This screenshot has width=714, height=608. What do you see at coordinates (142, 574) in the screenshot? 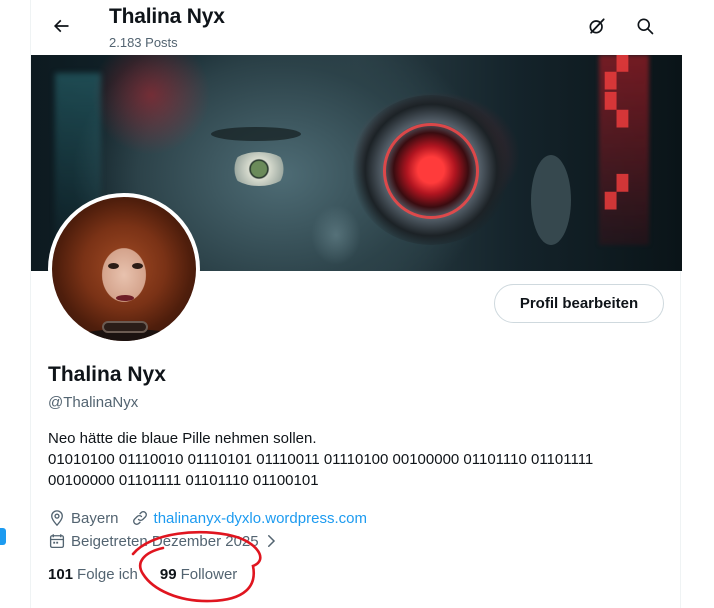
I see `follow-stats: 101 Folge ich 99 Follower` at bounding box center [142, 574].